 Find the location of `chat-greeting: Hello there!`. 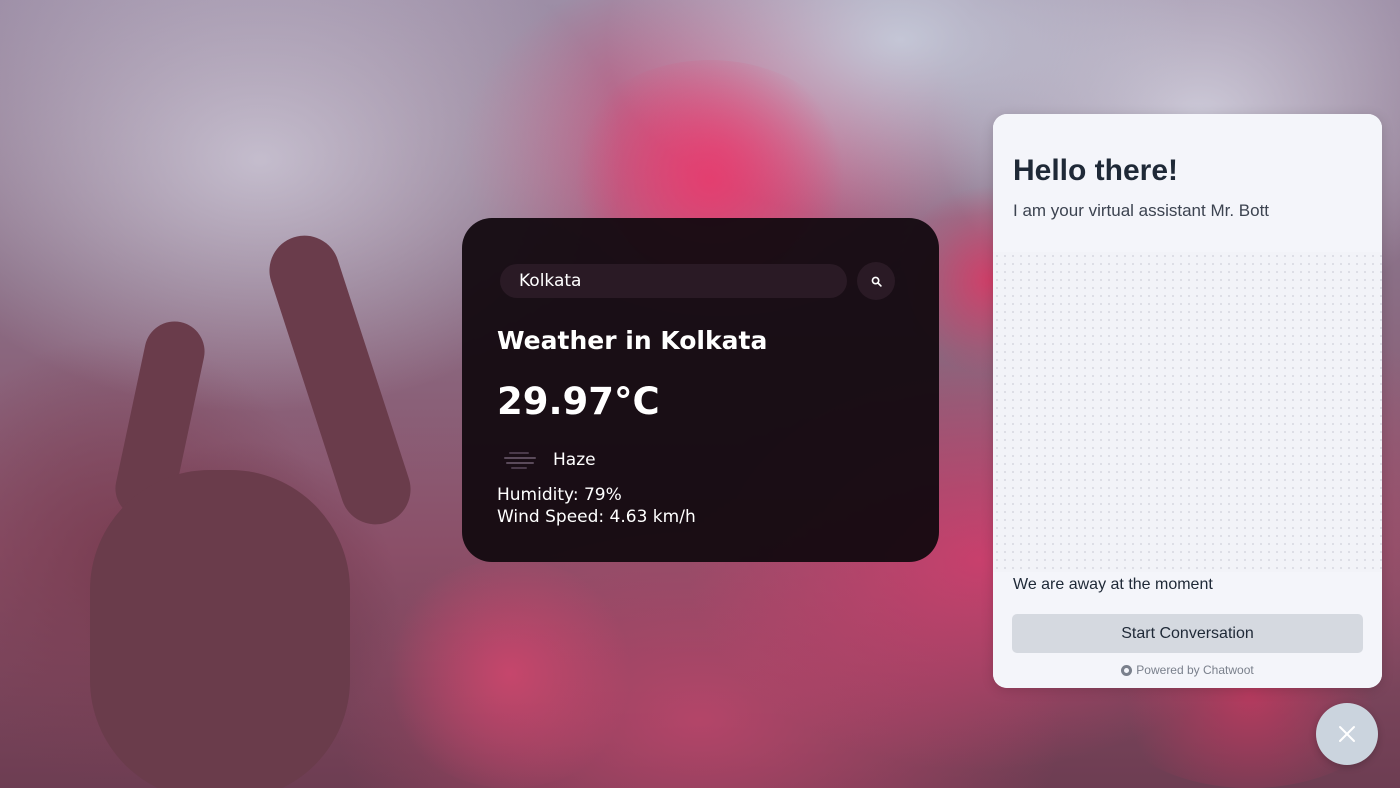

chat-greeting: Hello there! is located at coordinates (1096, 170).